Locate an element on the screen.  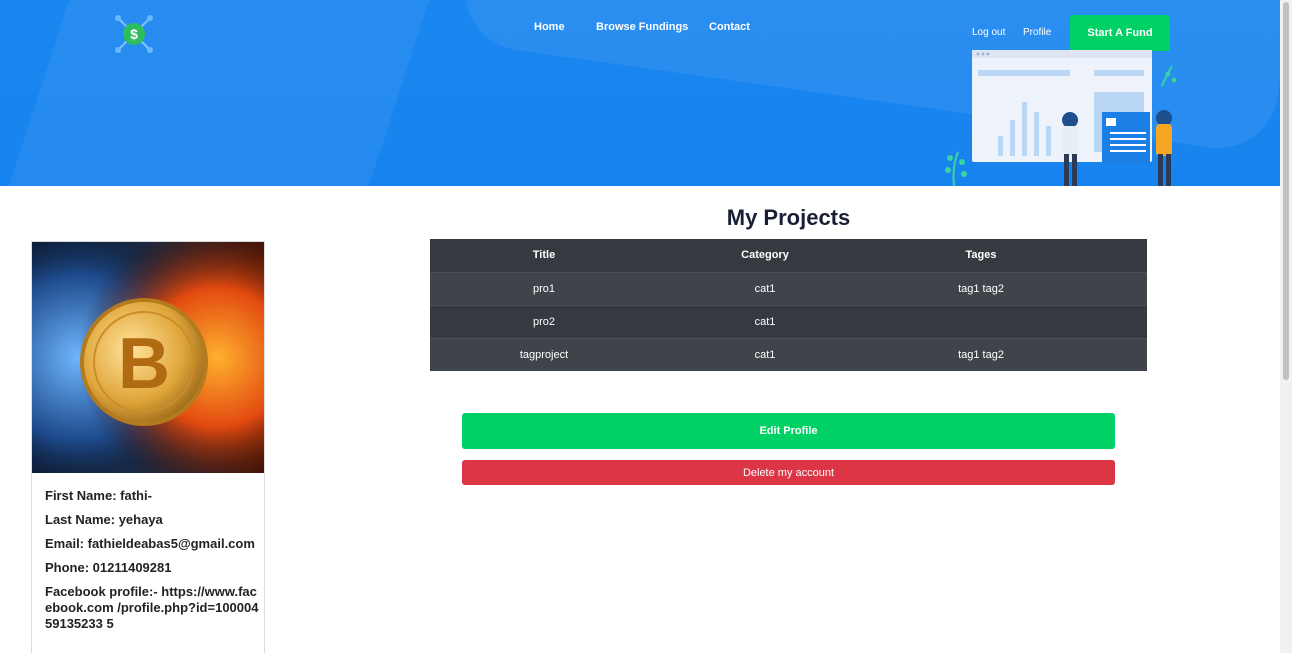
column-header-category: Category is located at coordinates (765, 255).